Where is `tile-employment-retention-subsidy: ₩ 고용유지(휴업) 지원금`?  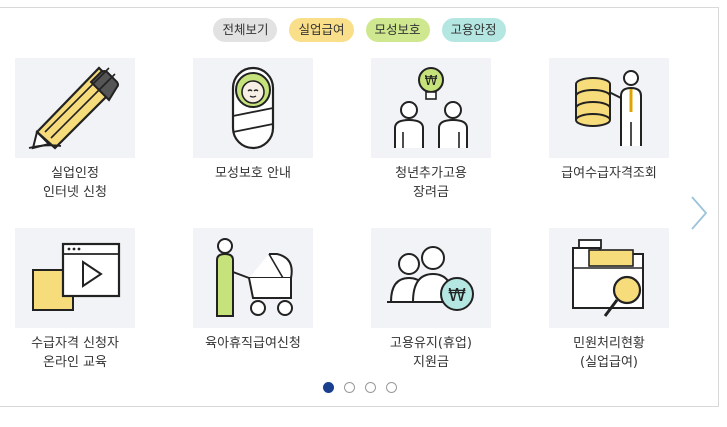
tile-employment-retention-subsidy: ₩ 고용유지(휴업) 지원금 is located at coordinates (431, 300).